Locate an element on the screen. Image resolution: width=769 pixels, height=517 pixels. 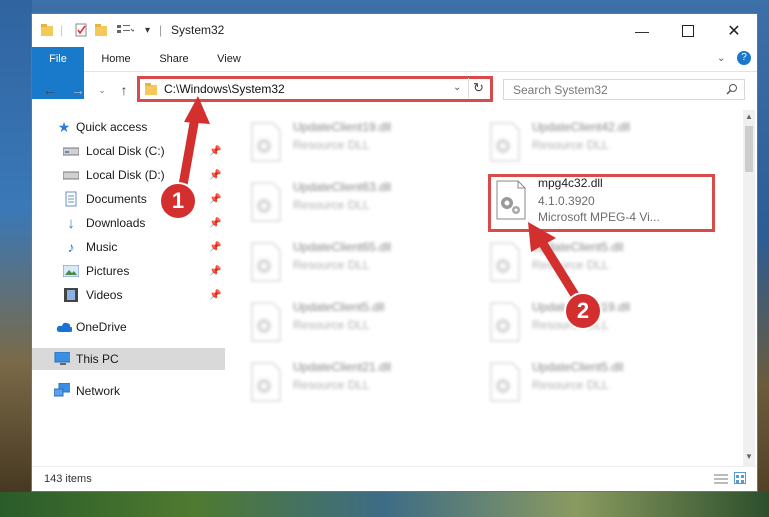
close-icon: ✕ is located at coordinates (734, 31).